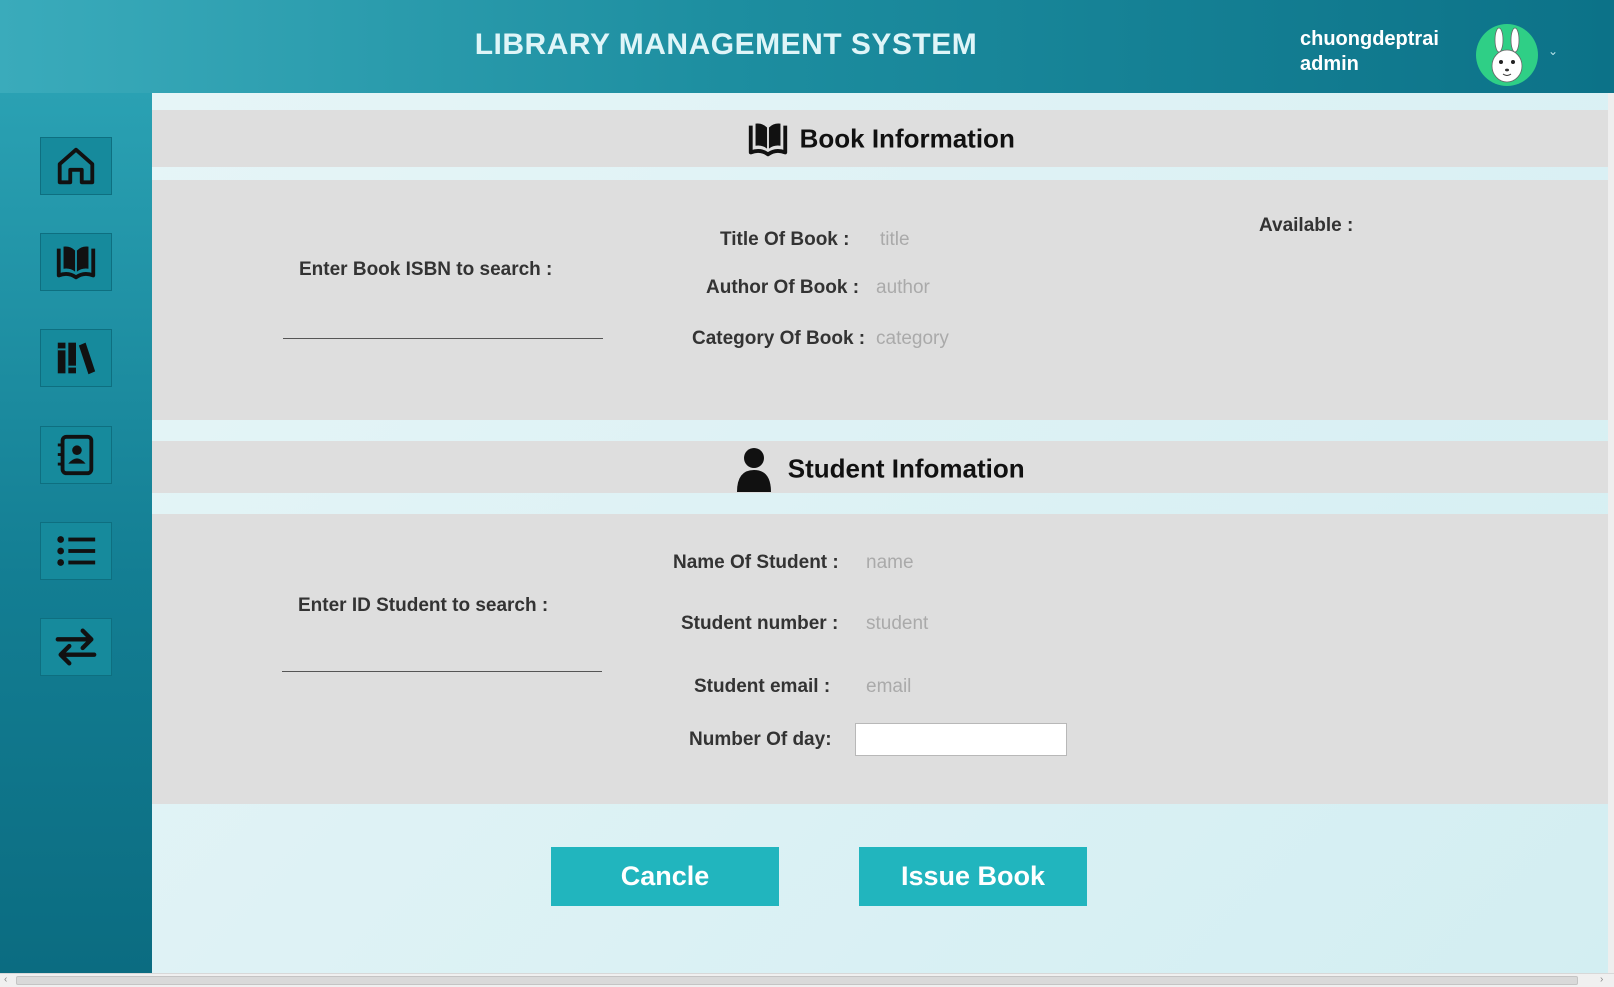 The width and height of the screenshot is (1614, 987). Describe the element at coordinates (973, 876) in the screenshot. I see `issue-book-button: Issue Book` at that location.